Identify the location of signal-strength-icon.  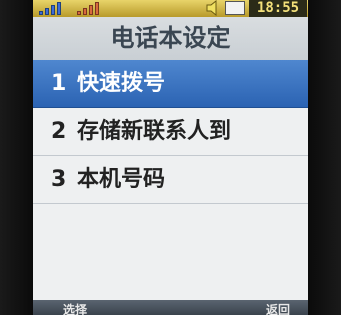
(54, 8).